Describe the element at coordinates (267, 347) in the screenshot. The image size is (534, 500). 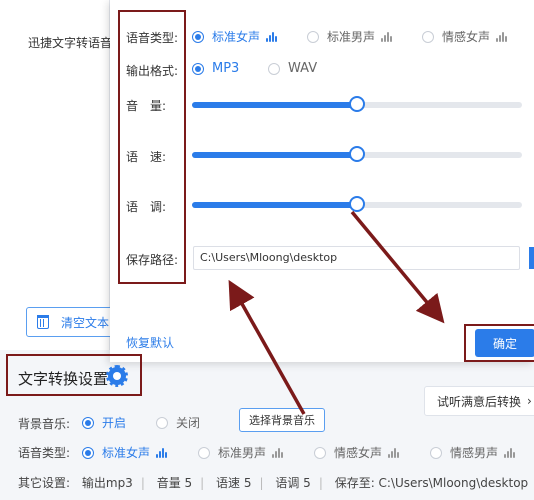
I see `arrow-to-labels` at that location.